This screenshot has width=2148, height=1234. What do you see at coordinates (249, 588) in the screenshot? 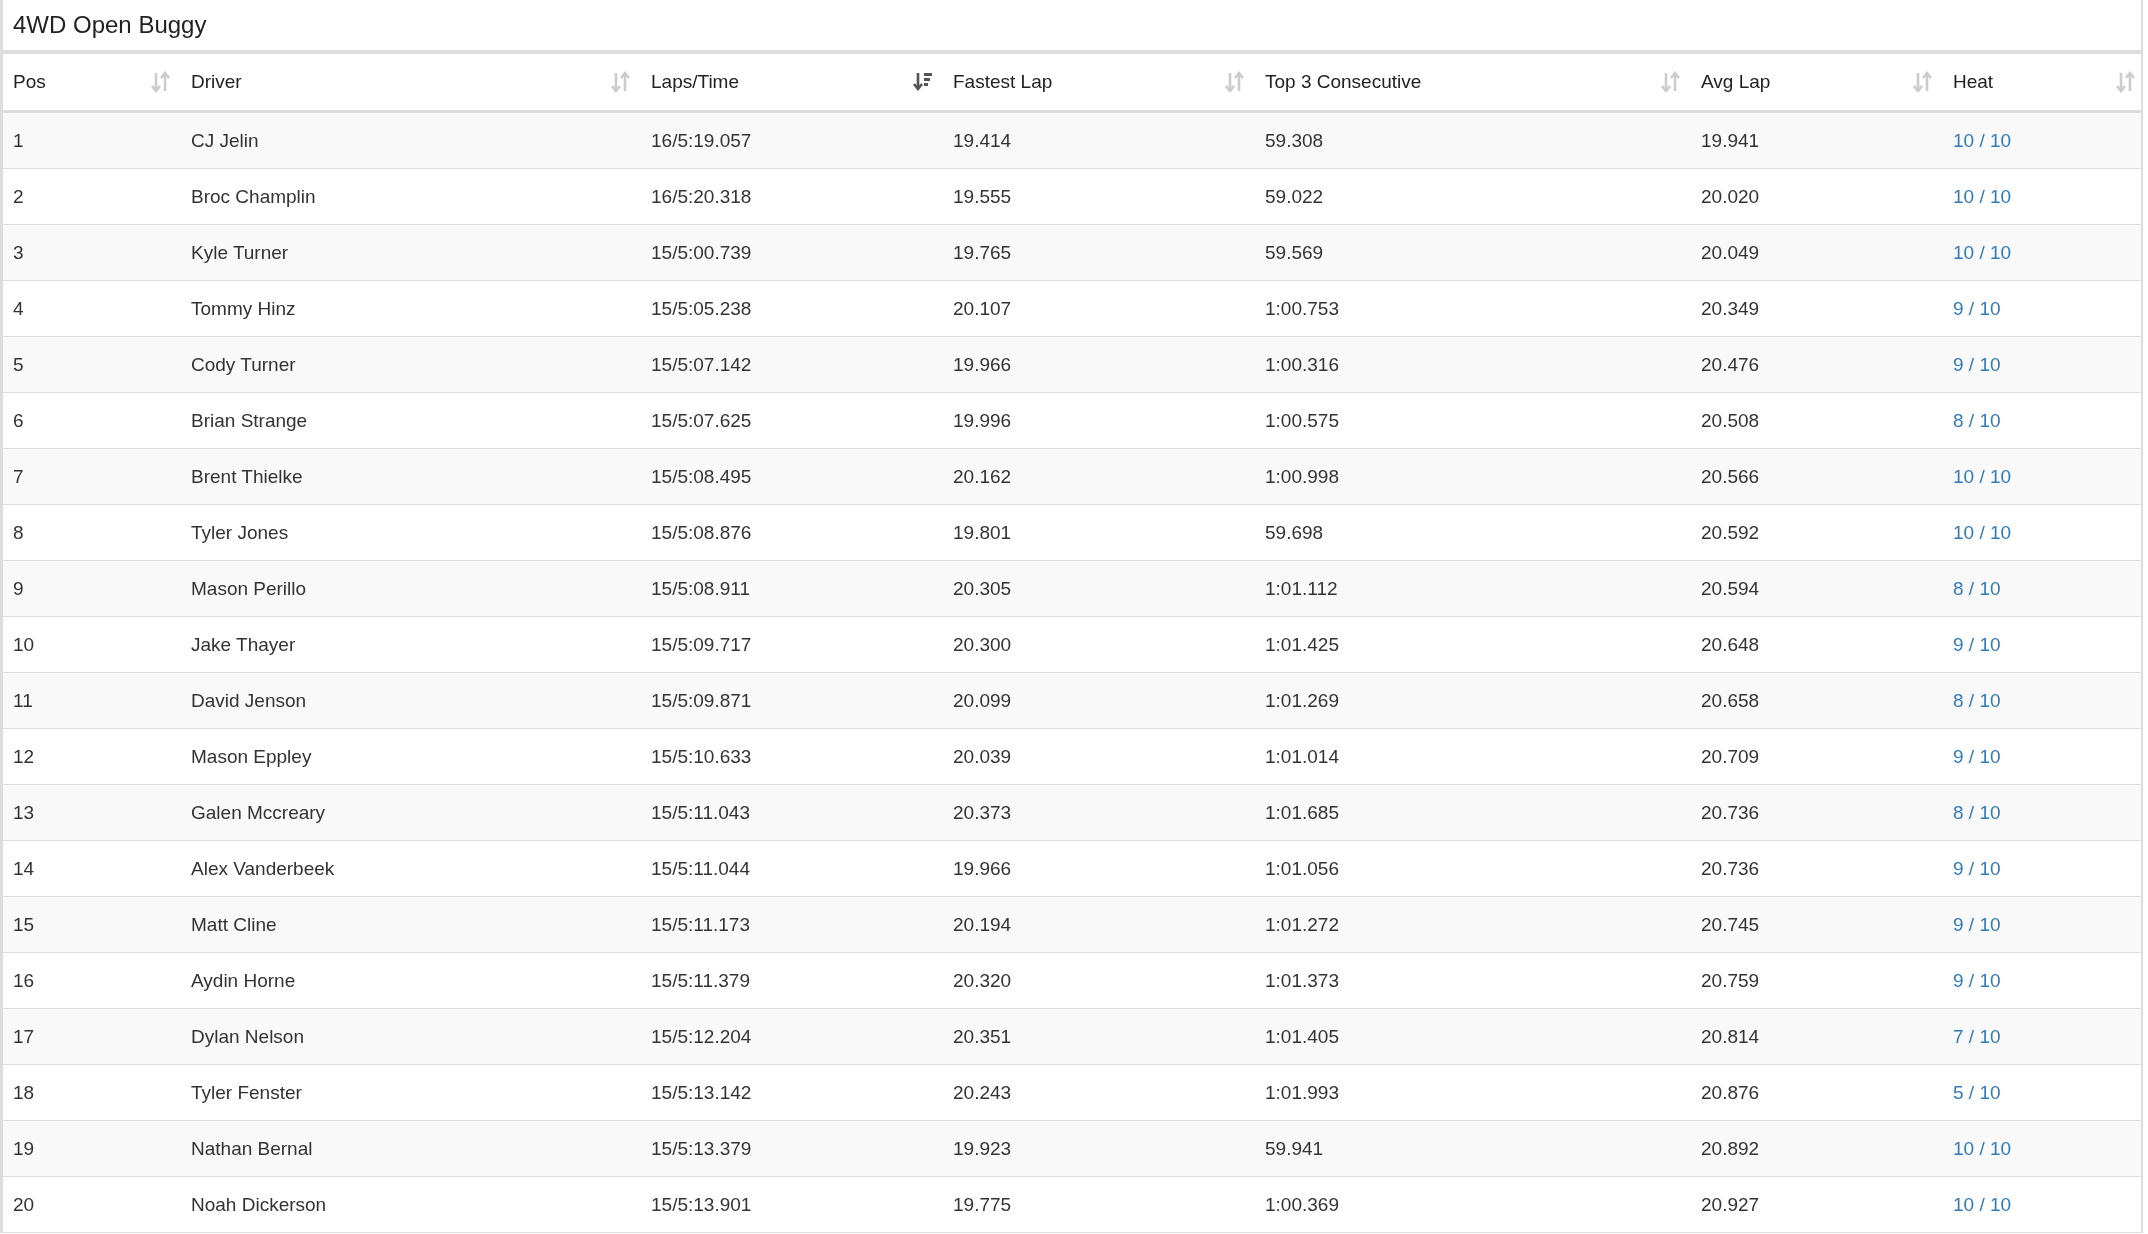
I see `driver-cell: Mason Perillo` at bounding box center [249, 588].